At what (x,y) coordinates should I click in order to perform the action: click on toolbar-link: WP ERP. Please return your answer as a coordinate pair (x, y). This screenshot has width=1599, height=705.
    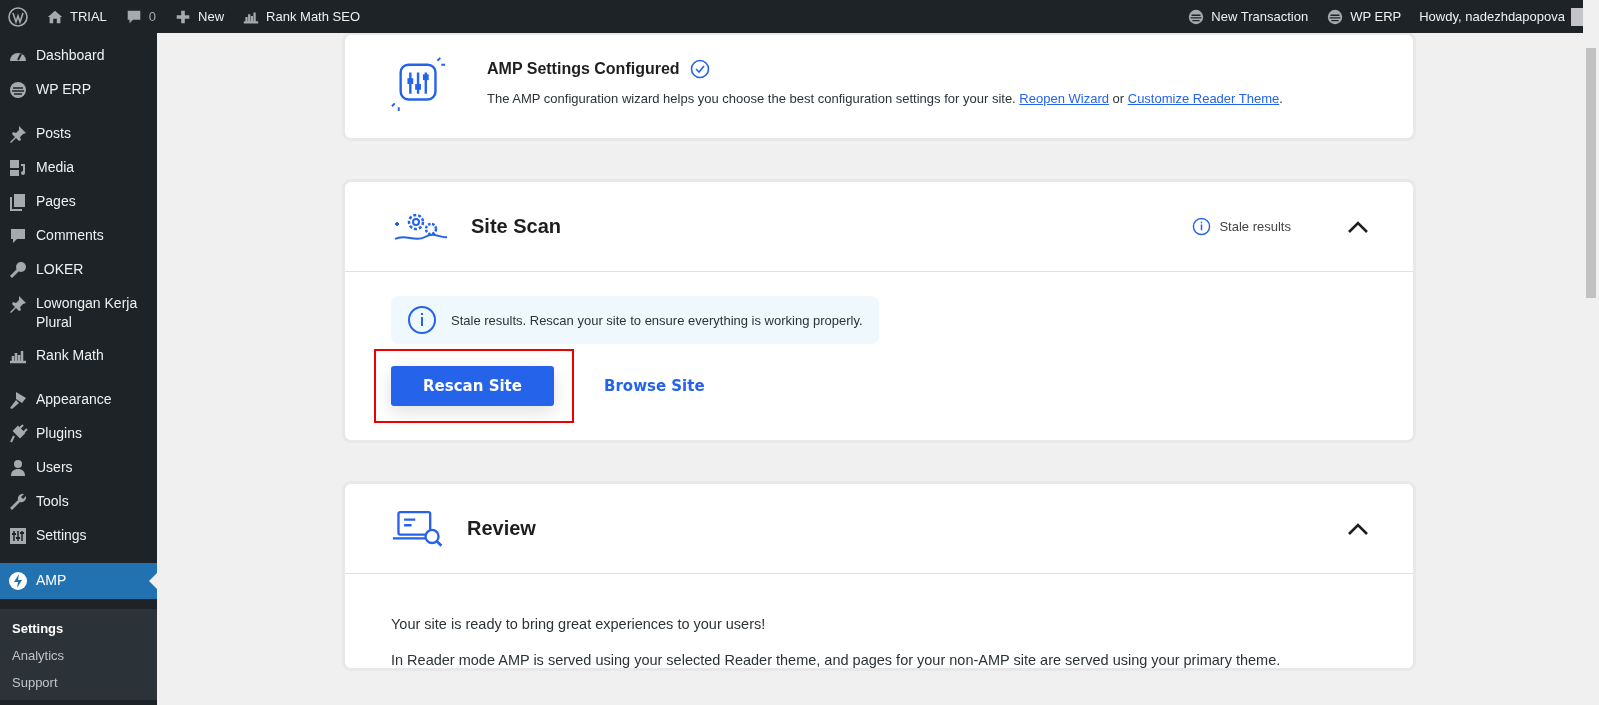
    Looking at the image, I should click on (1376, 16).